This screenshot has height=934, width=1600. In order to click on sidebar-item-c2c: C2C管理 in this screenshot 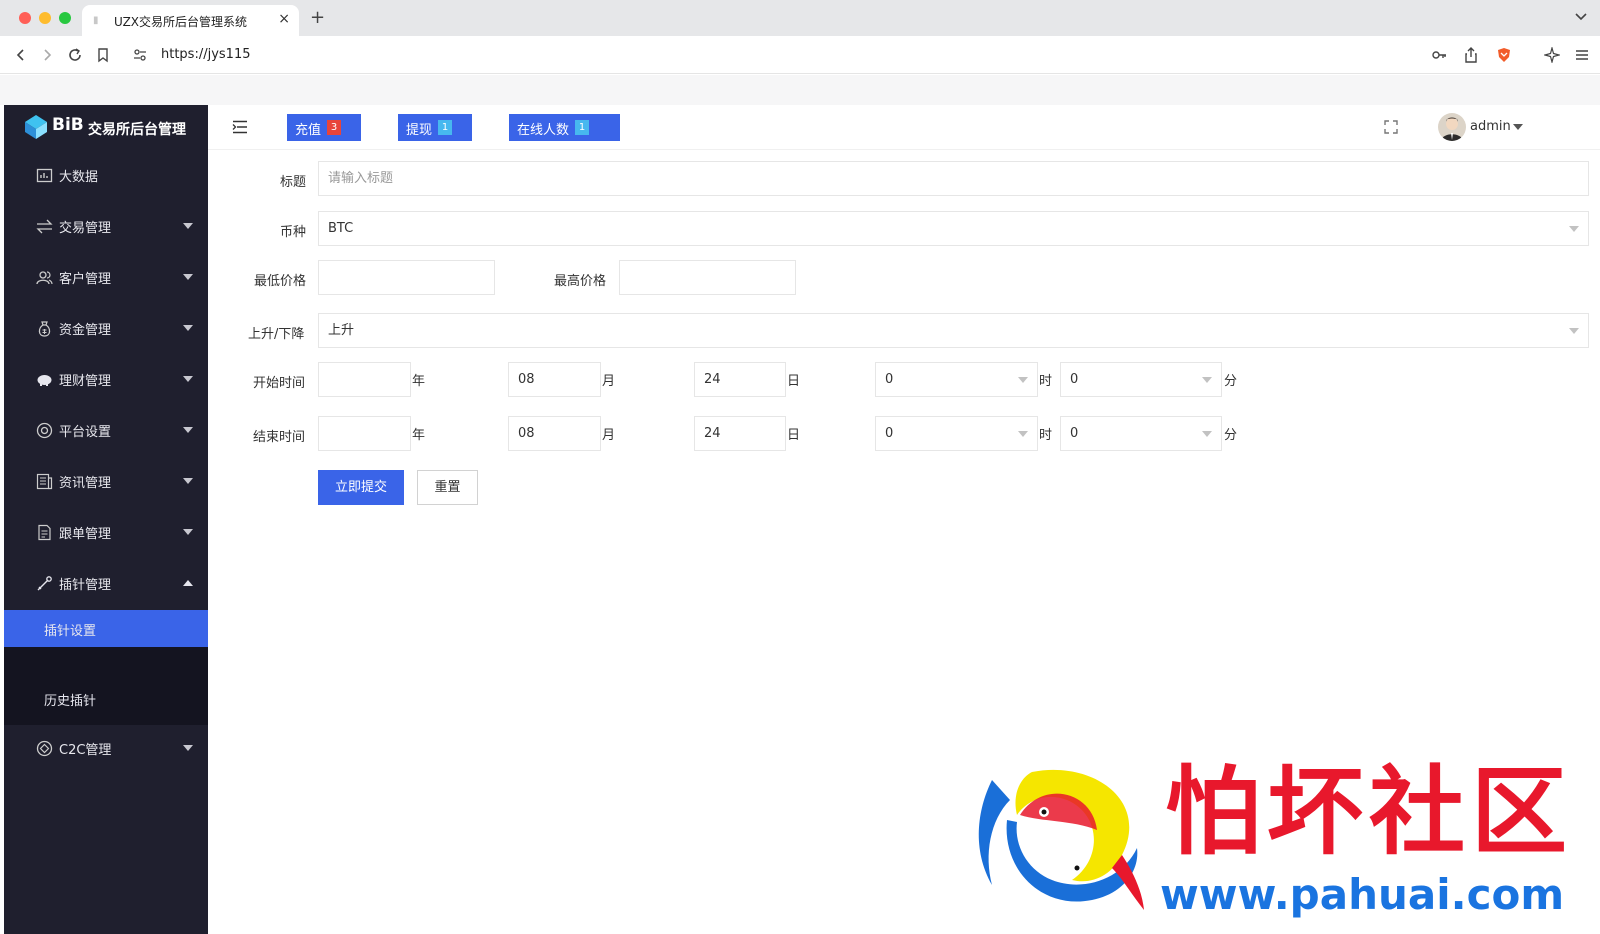, I will do `click(106, 747)`.